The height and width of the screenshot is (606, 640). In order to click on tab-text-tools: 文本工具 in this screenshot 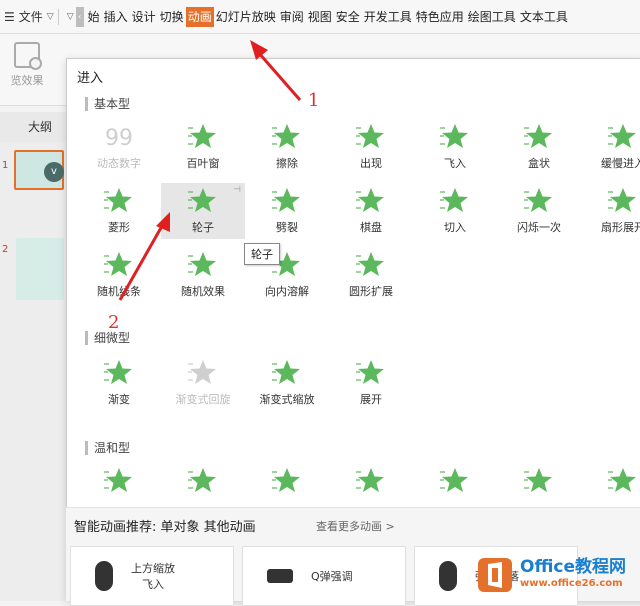, I will do `click(544, 17)`.